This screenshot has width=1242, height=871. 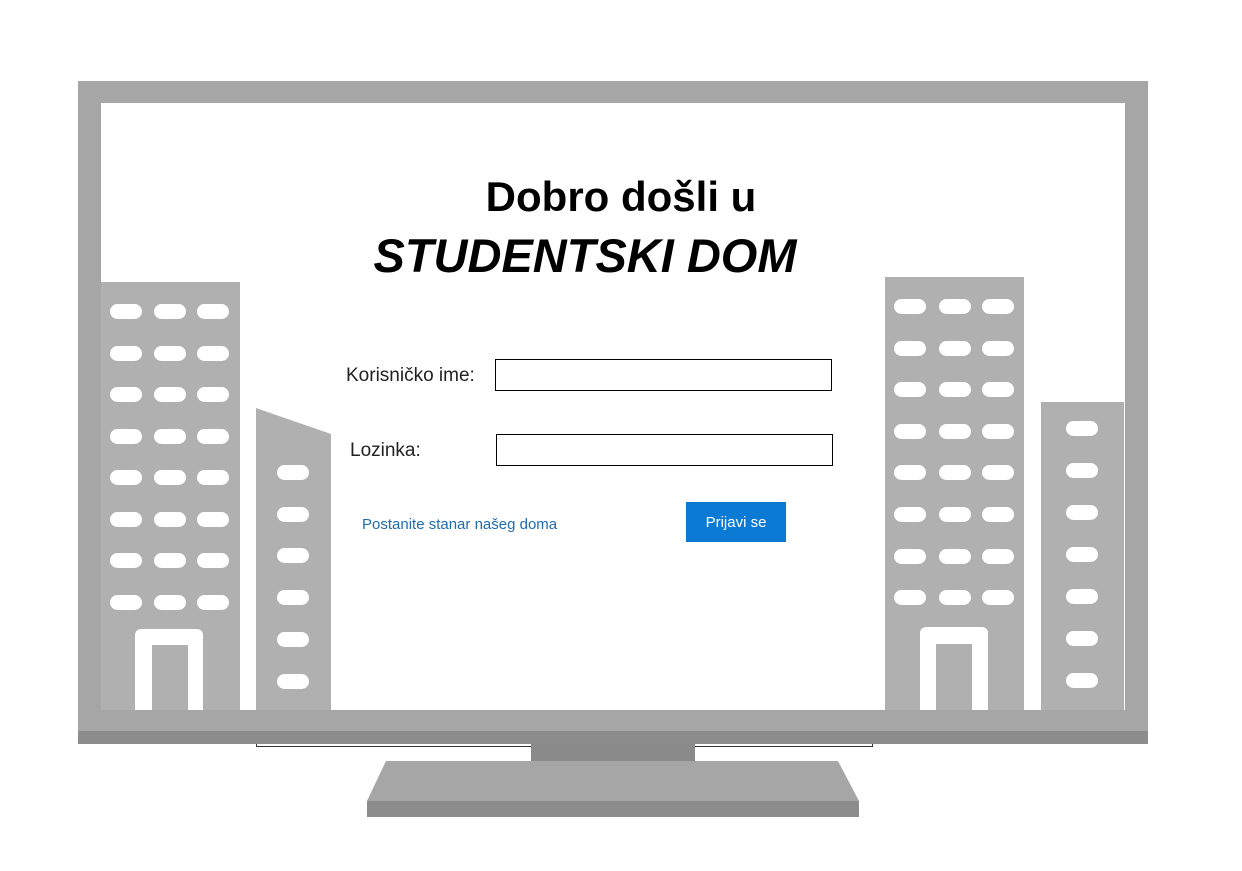 What do you see at coordinates (410, 375) in the screenshot?
I see `username-label: Korisničko ime:` at bounding box center [410, 375].